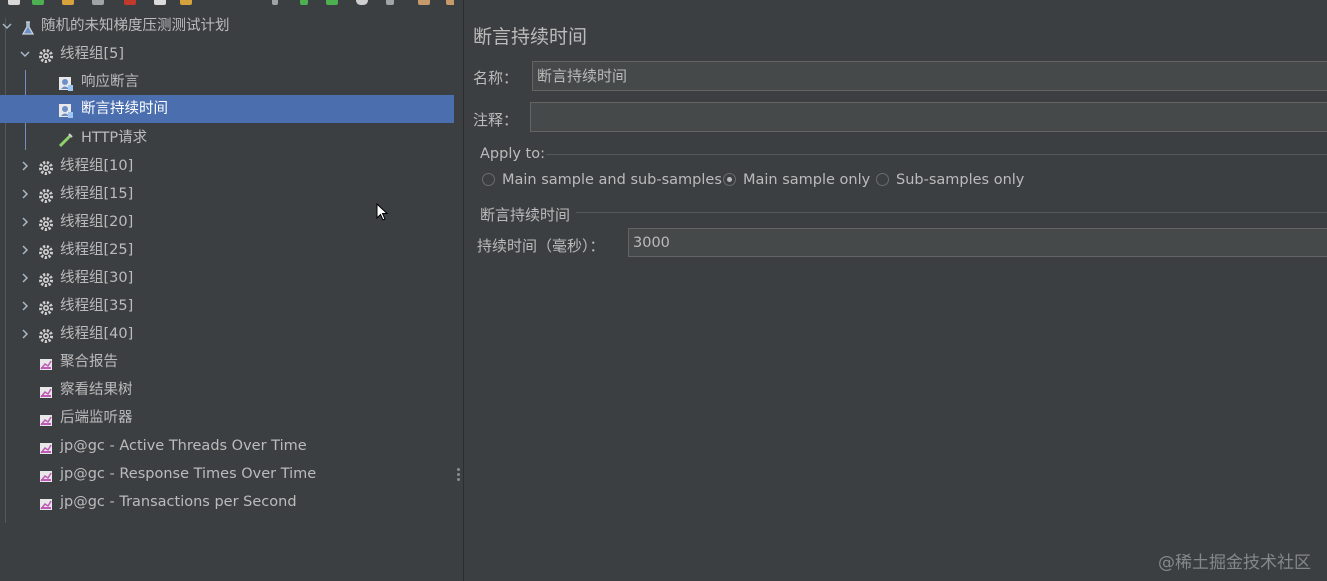 This screenshot has height=581, width=1327. I want to click on comment-label: 注释：, so click(496, 120).